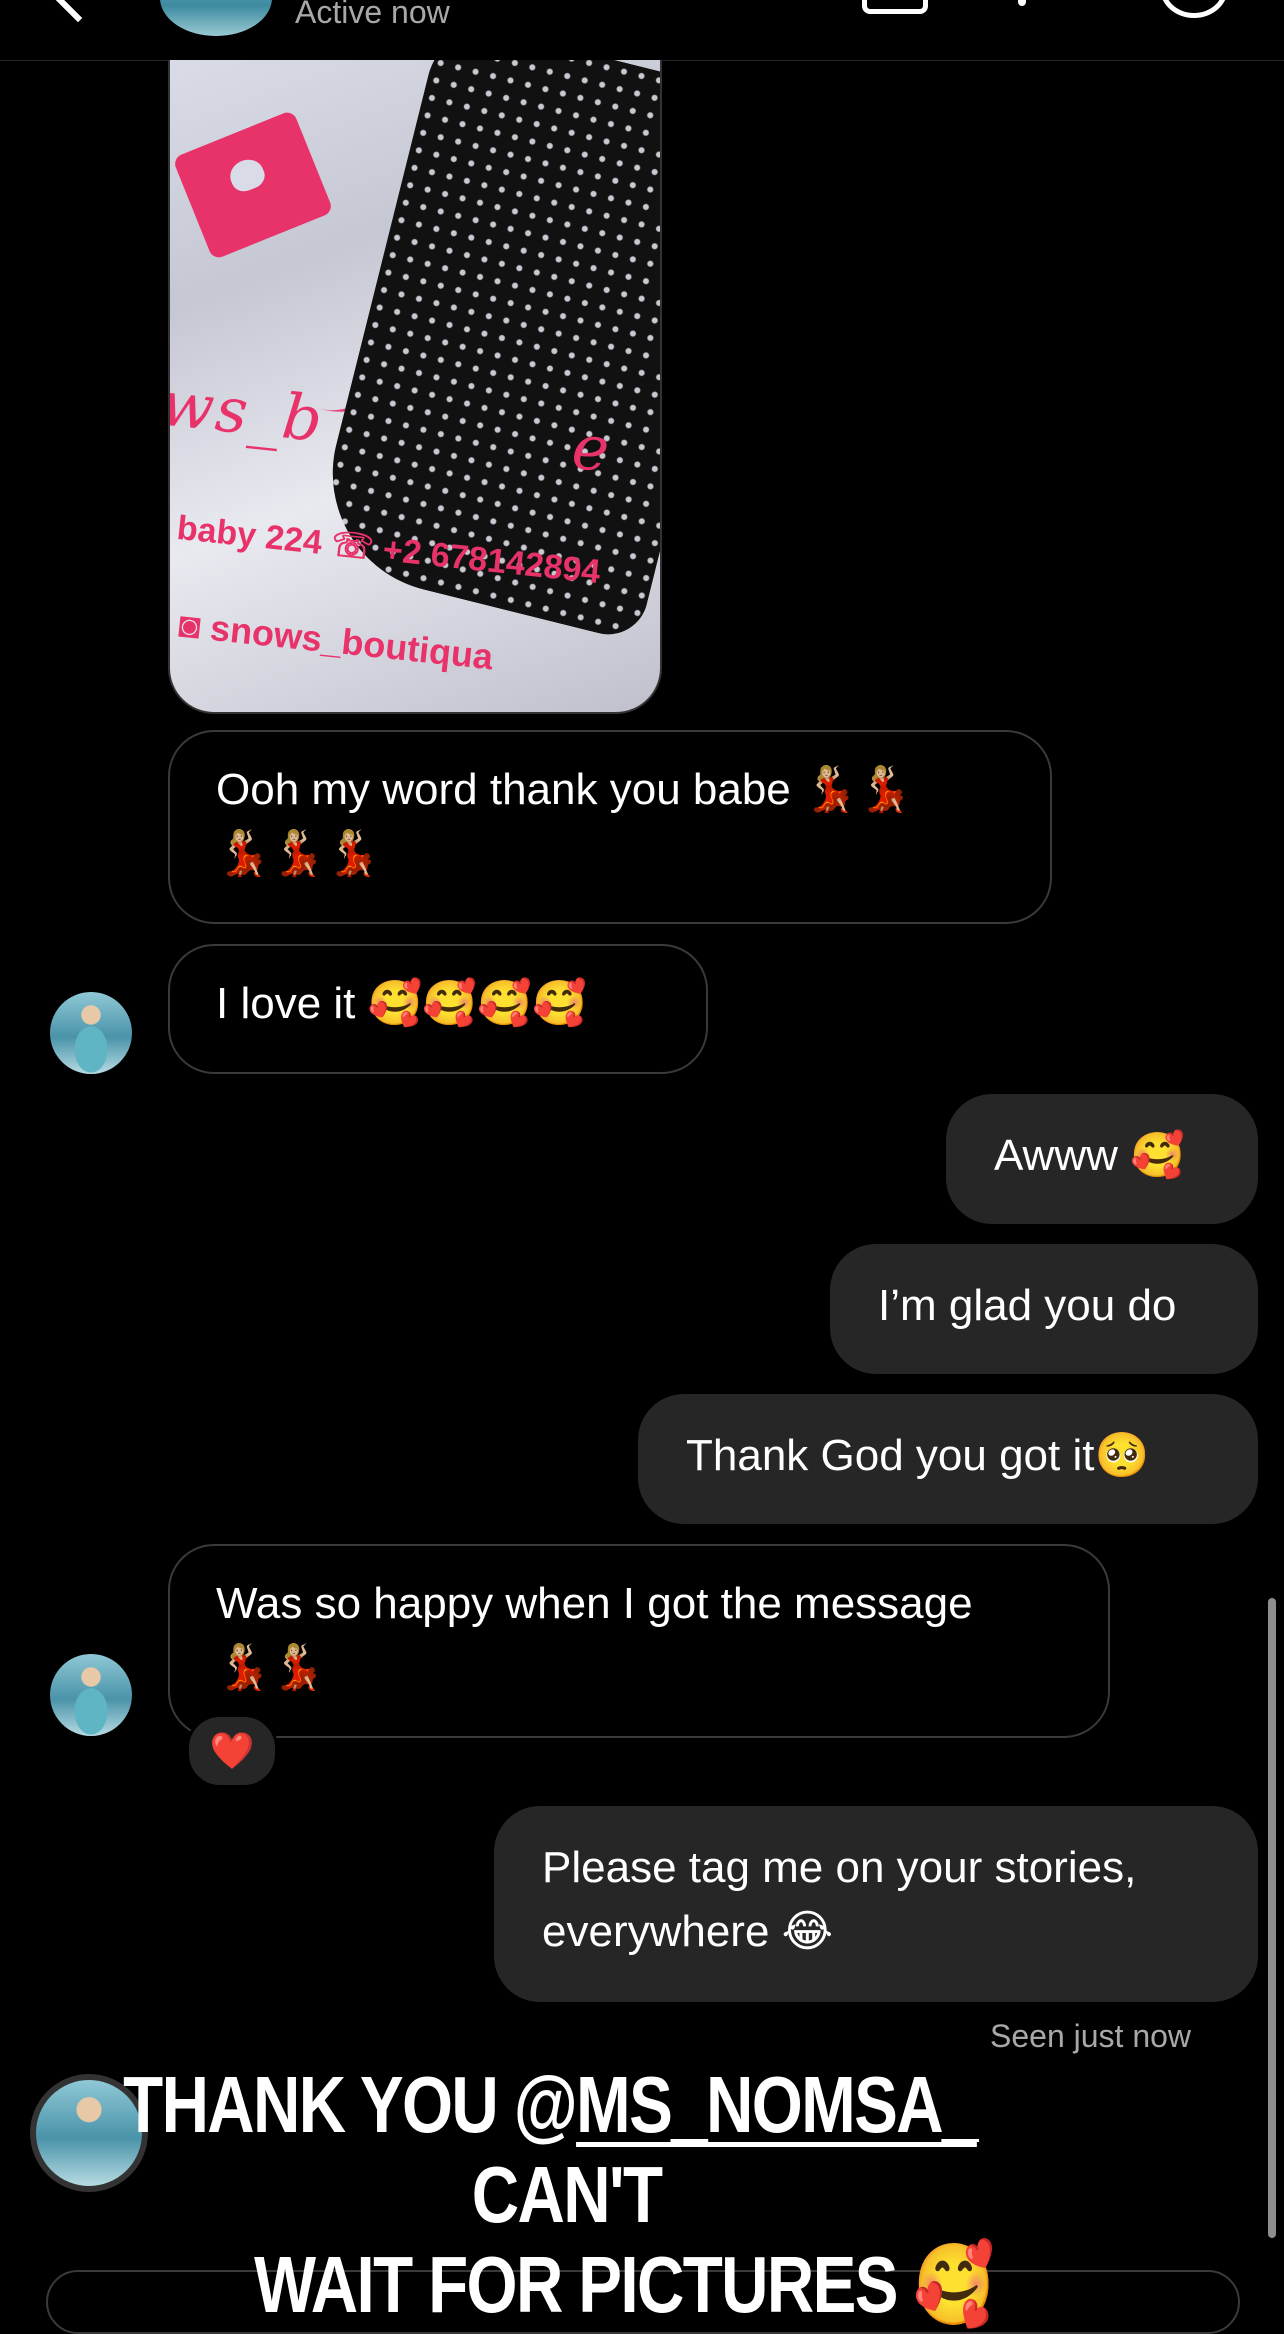 This screenshot has width=1284, height=2334. I want to click on video-call-icon, so click(895, 7).